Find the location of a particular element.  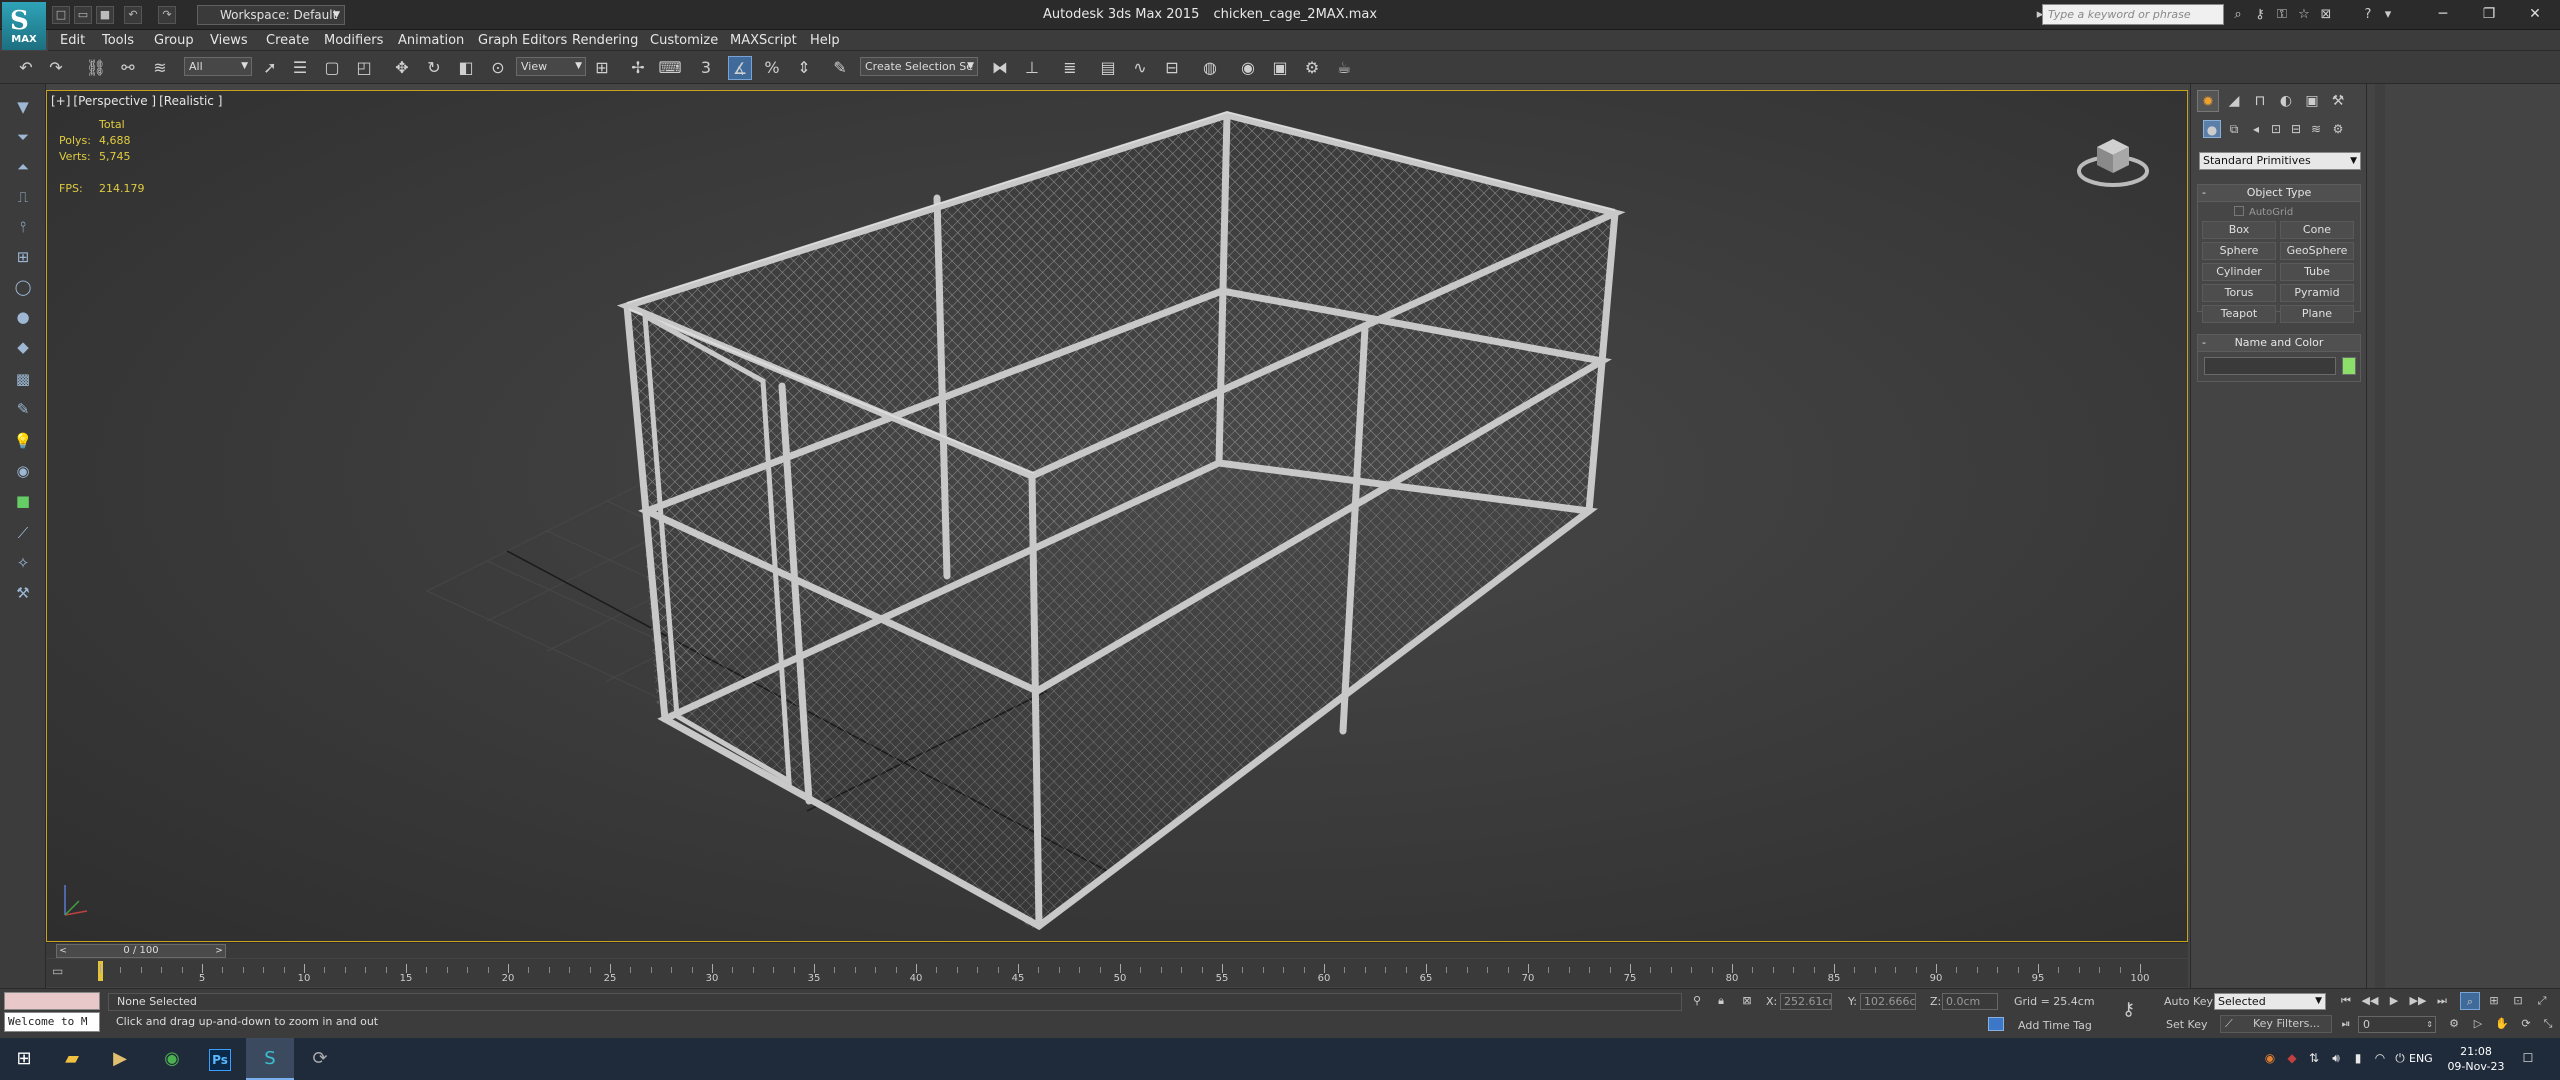

pan-icon: ✋ is located at coordinates (2502, 1024).